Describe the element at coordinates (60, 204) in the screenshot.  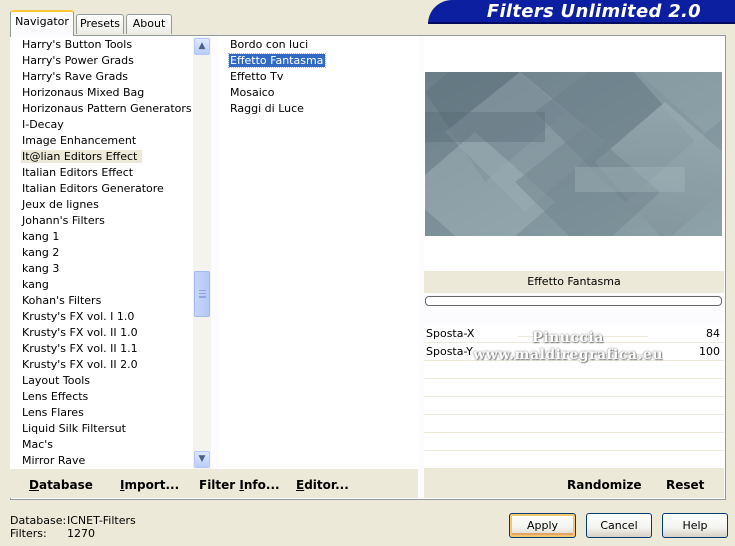
I see `category-item-label: Jeux de lignes` at that location.